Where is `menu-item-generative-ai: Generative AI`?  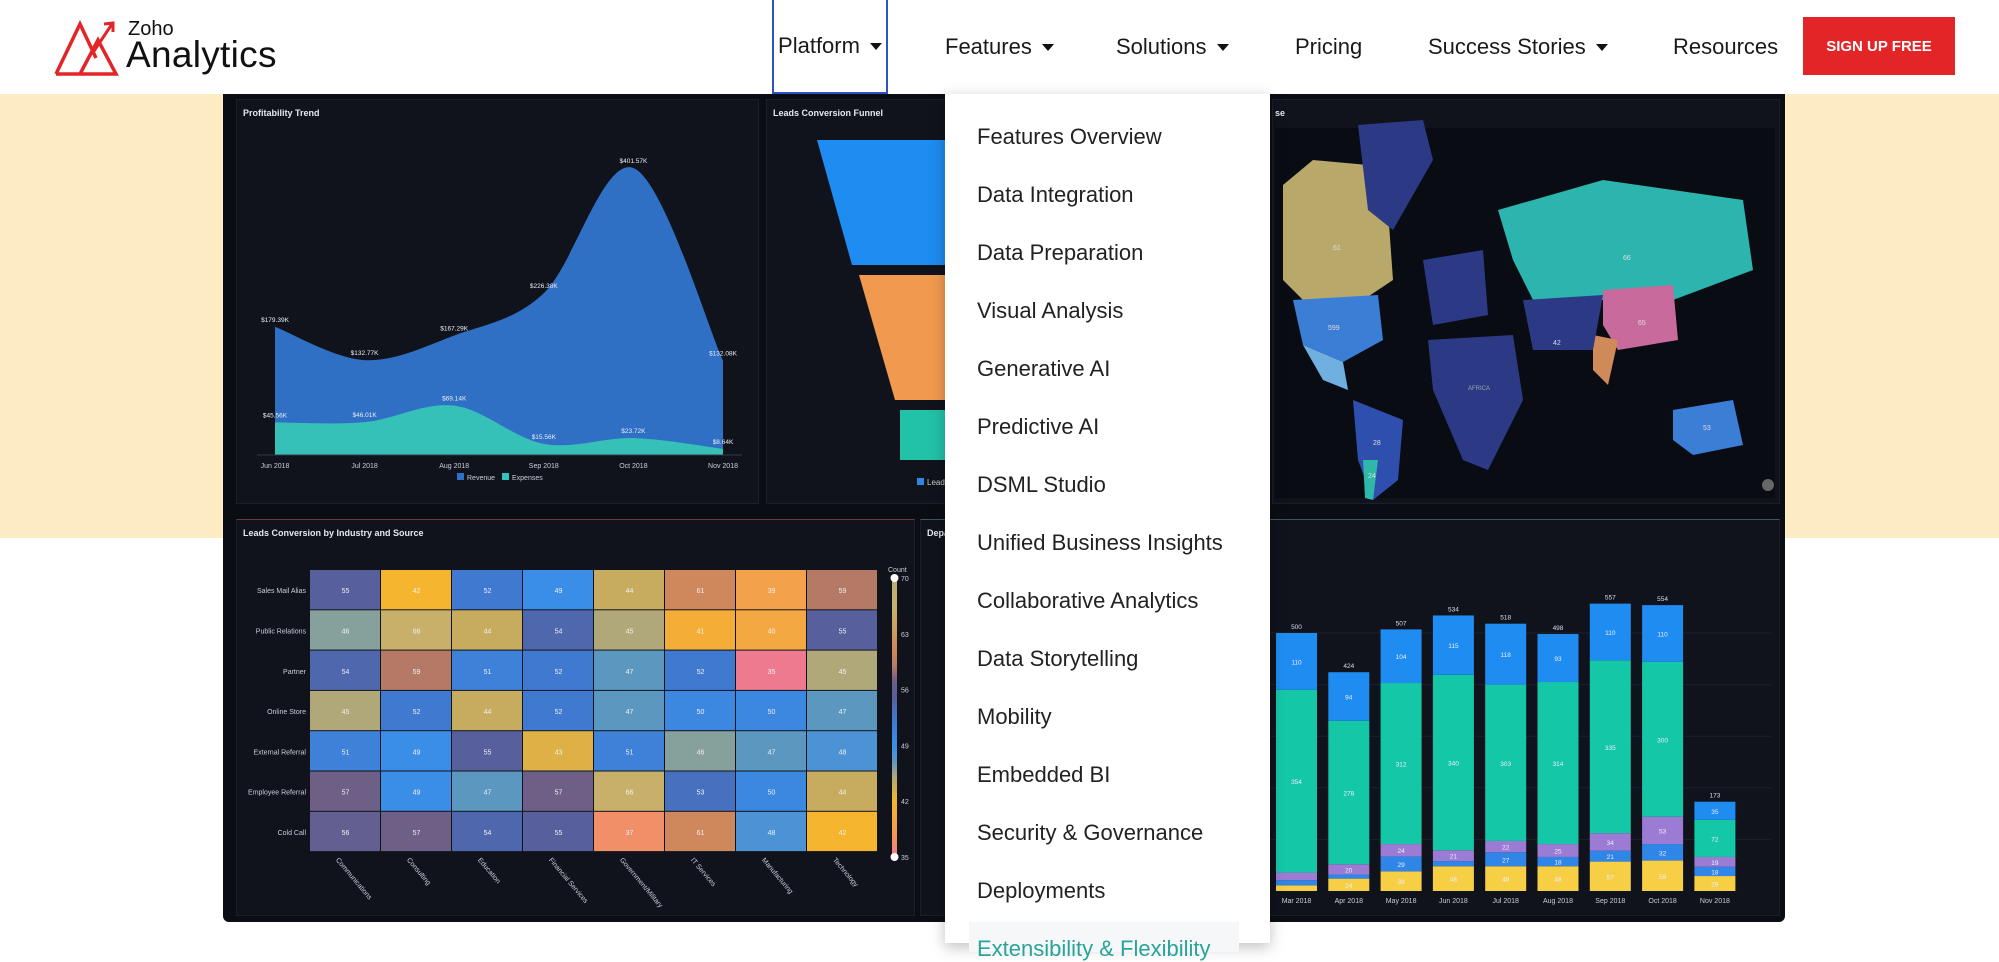
menu-item-generative-ai: Generative AI is located at coordinates (1043, 369).